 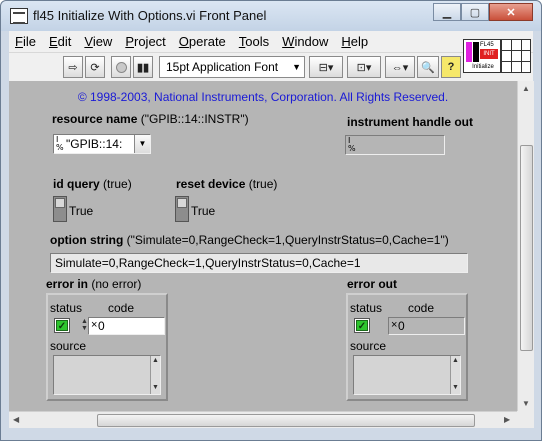 I want to click on connector-pane-icon, so click(x=516, y=56).